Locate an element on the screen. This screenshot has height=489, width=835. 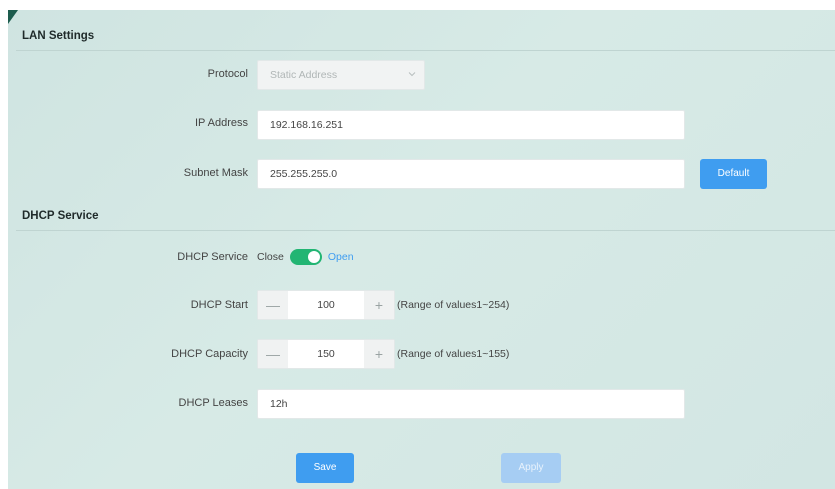
corner-accent is located at coordinates (13, 17).